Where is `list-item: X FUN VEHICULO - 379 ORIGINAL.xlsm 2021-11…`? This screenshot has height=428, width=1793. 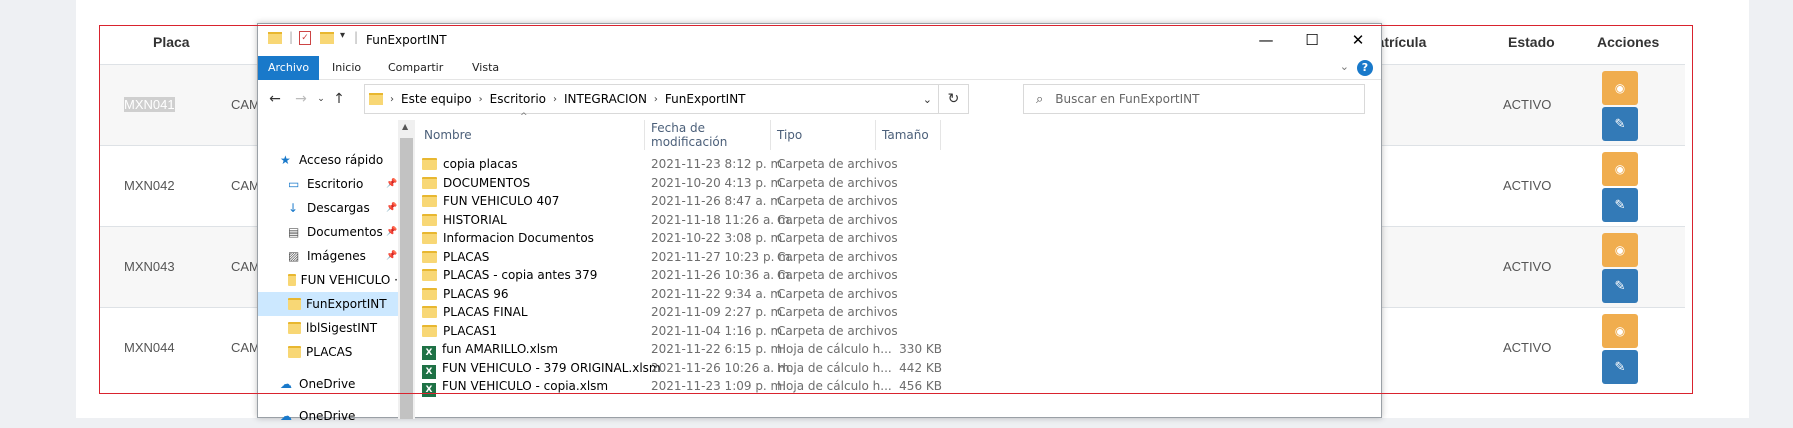 list-item: X FUN VEHICULO - 379 ORIGINAL.xlsm 2021-11… is located at coordinates (698, 369).